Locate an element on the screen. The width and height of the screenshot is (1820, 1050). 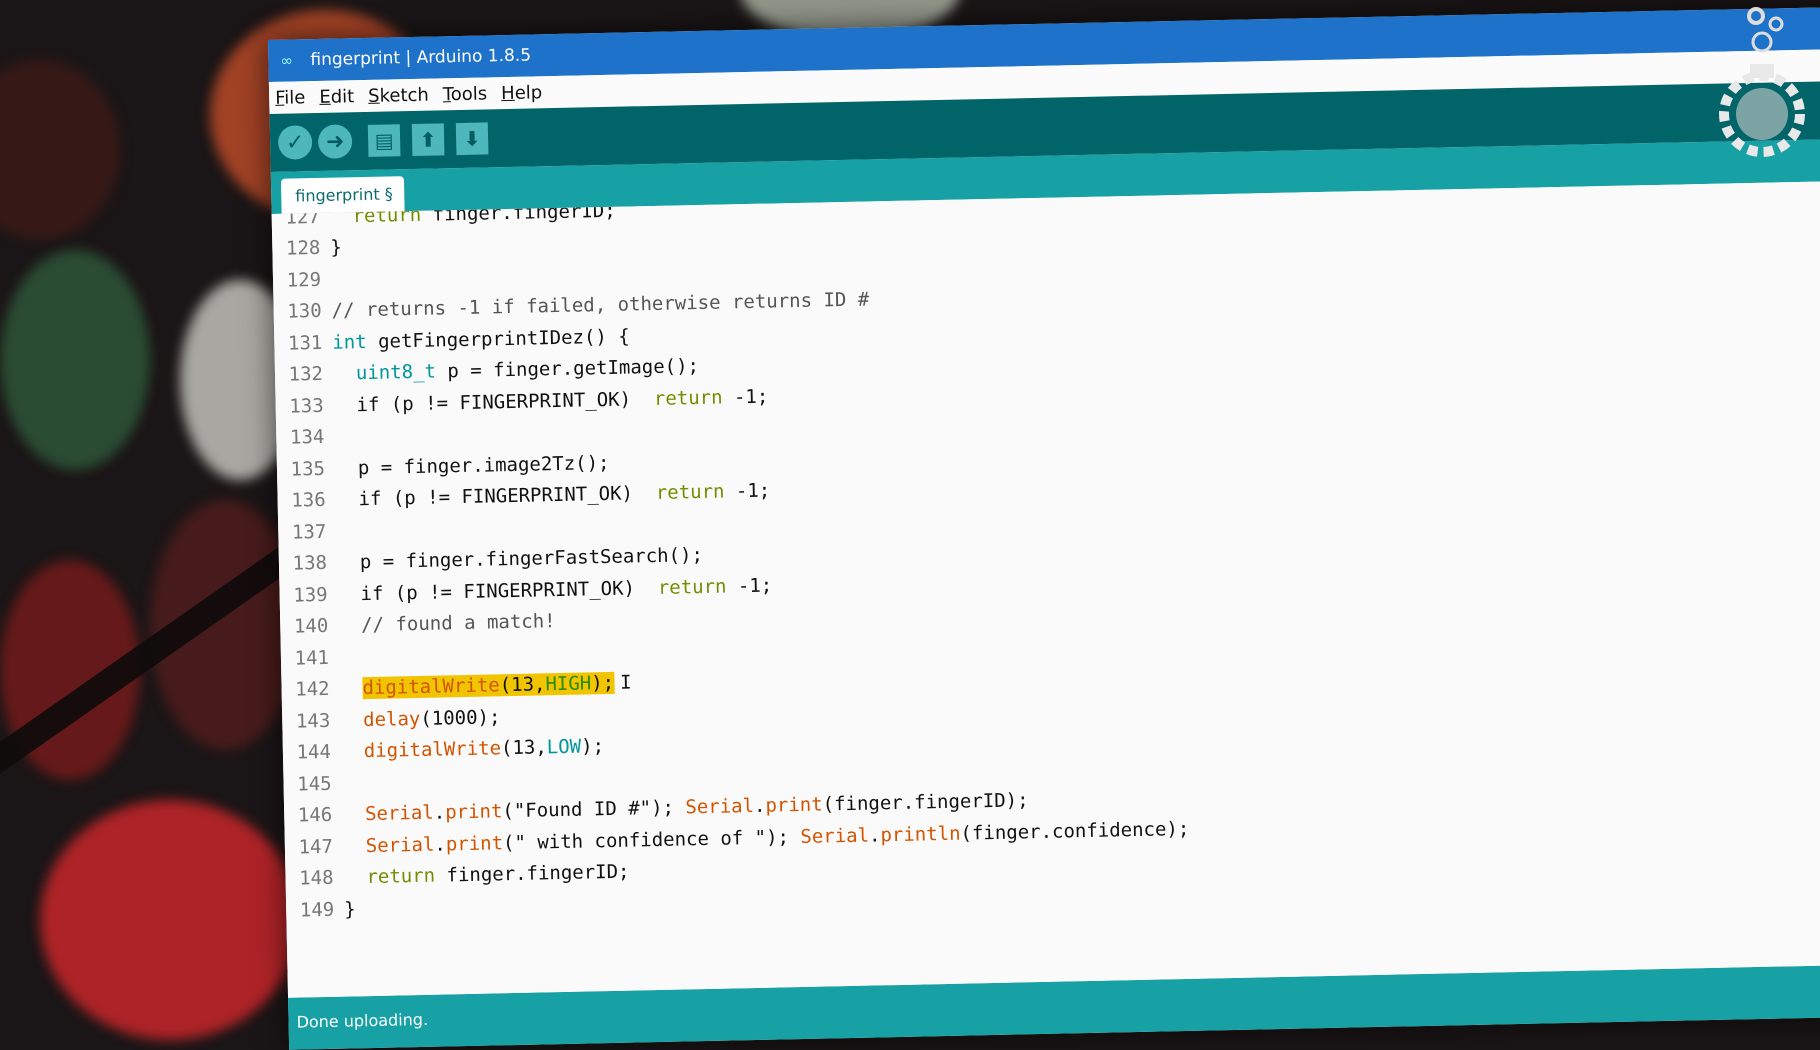
line-number: 141 is located at coordinates (312, 658).